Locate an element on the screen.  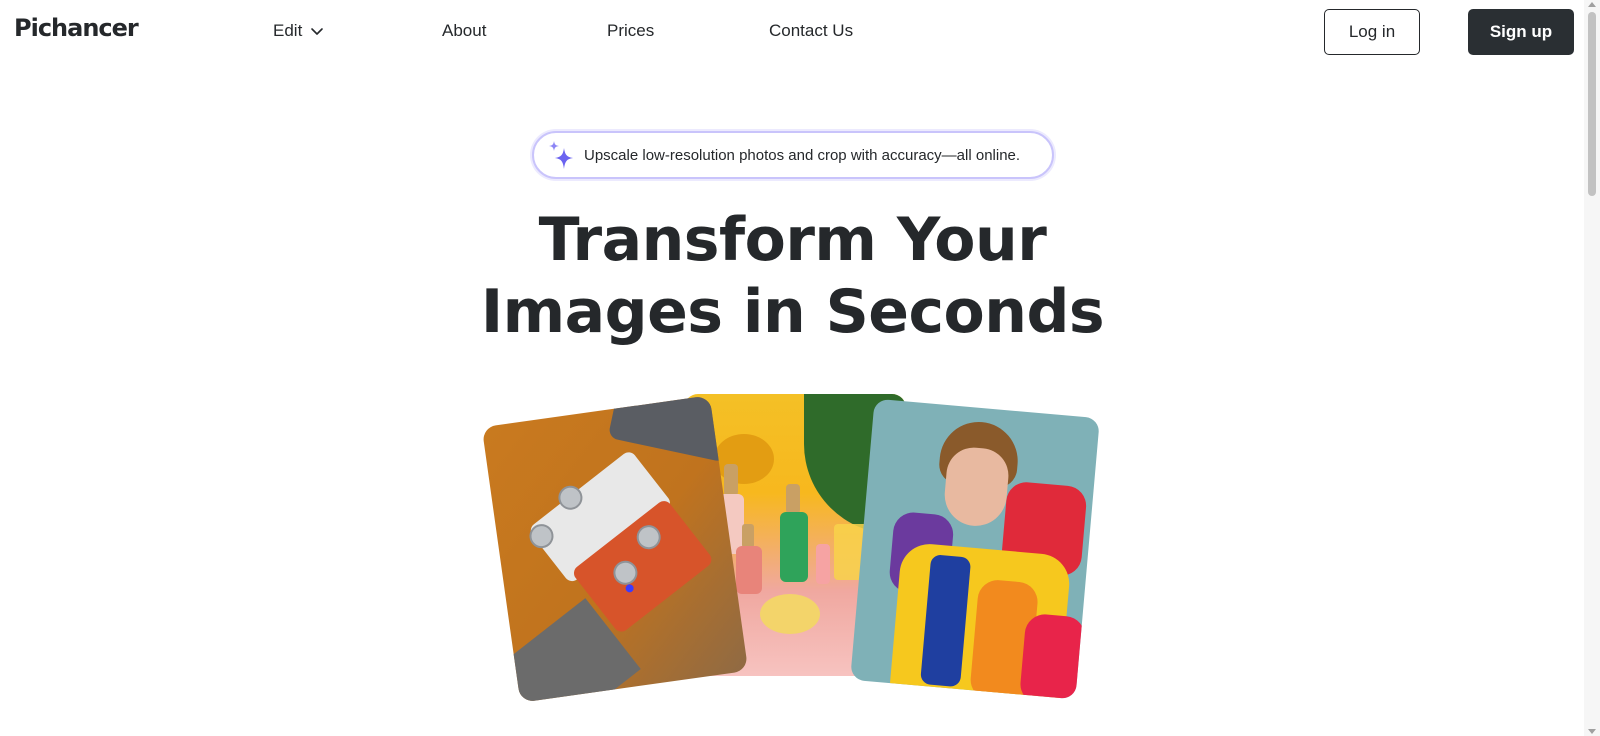
nav-edit: Edit is located at coordinates (298, 31).